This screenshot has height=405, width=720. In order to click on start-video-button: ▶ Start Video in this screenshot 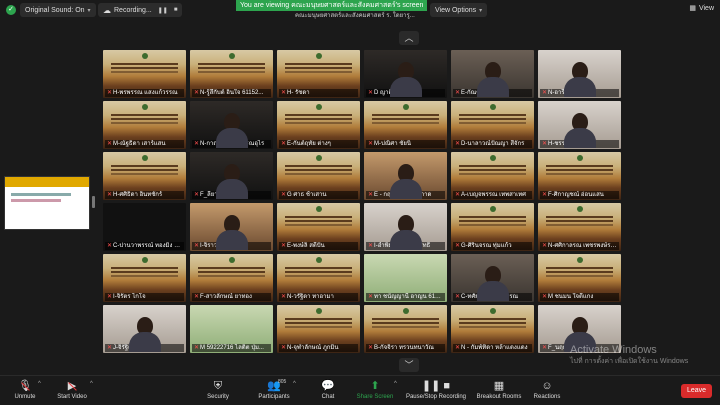, I will do `click(72, 390)`.